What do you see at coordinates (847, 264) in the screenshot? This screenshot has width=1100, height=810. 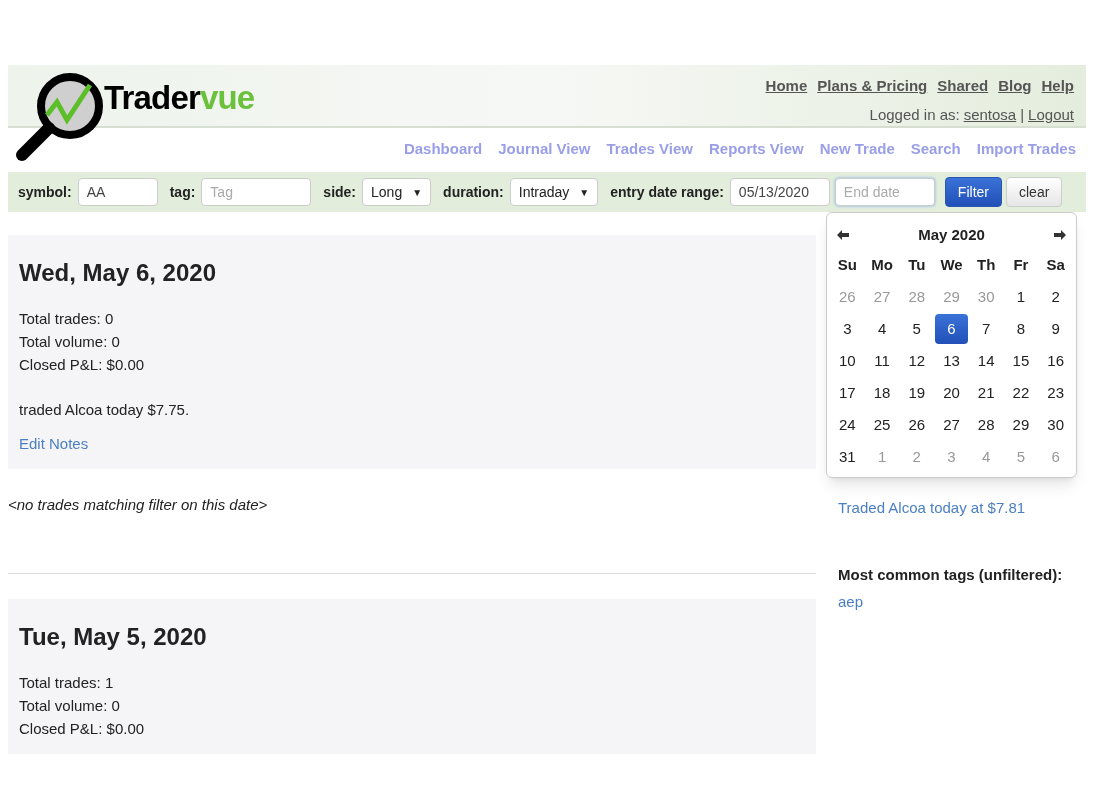 I see `weekday-label: Su` at bounding box center [847, 264].